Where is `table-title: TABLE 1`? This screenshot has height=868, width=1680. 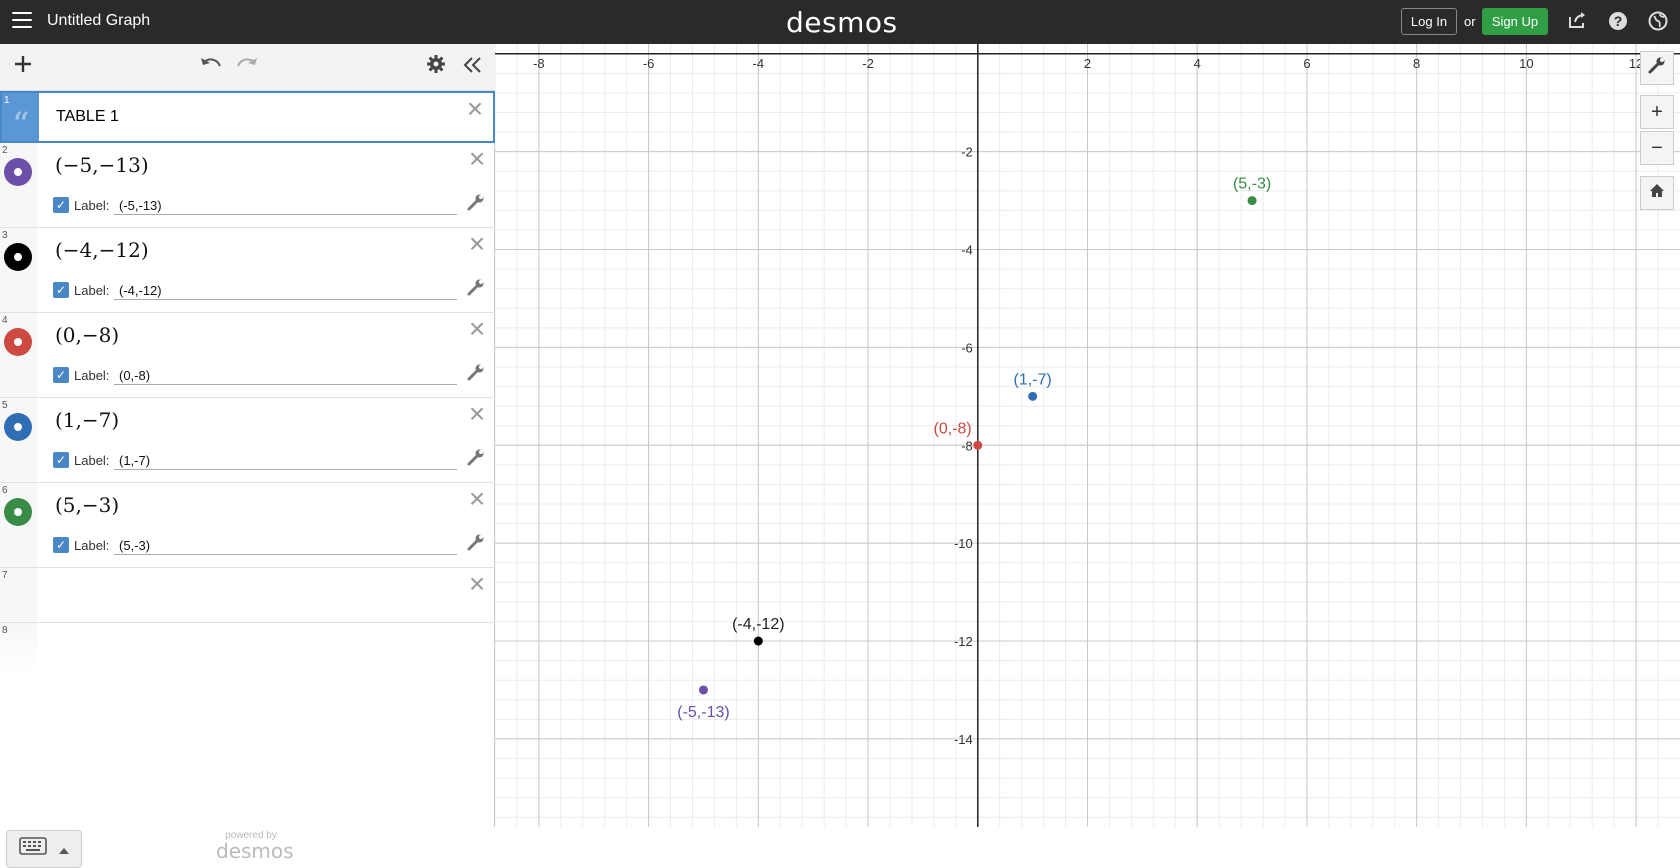 table-title: TABLE 1 is located at coordinates (87, 117).